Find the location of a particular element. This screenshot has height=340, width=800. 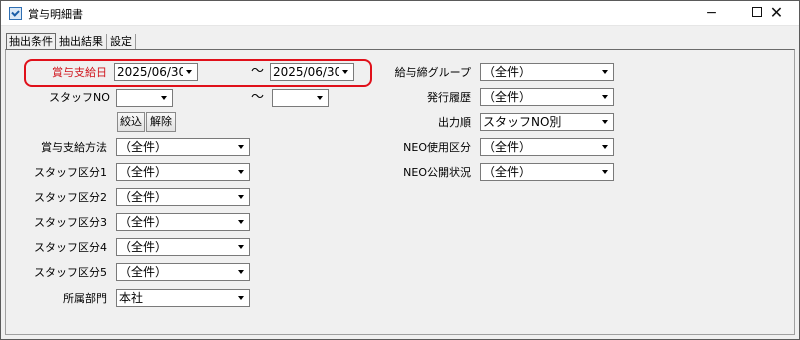

department-value: 本社 is located at coordinates (131, 298).